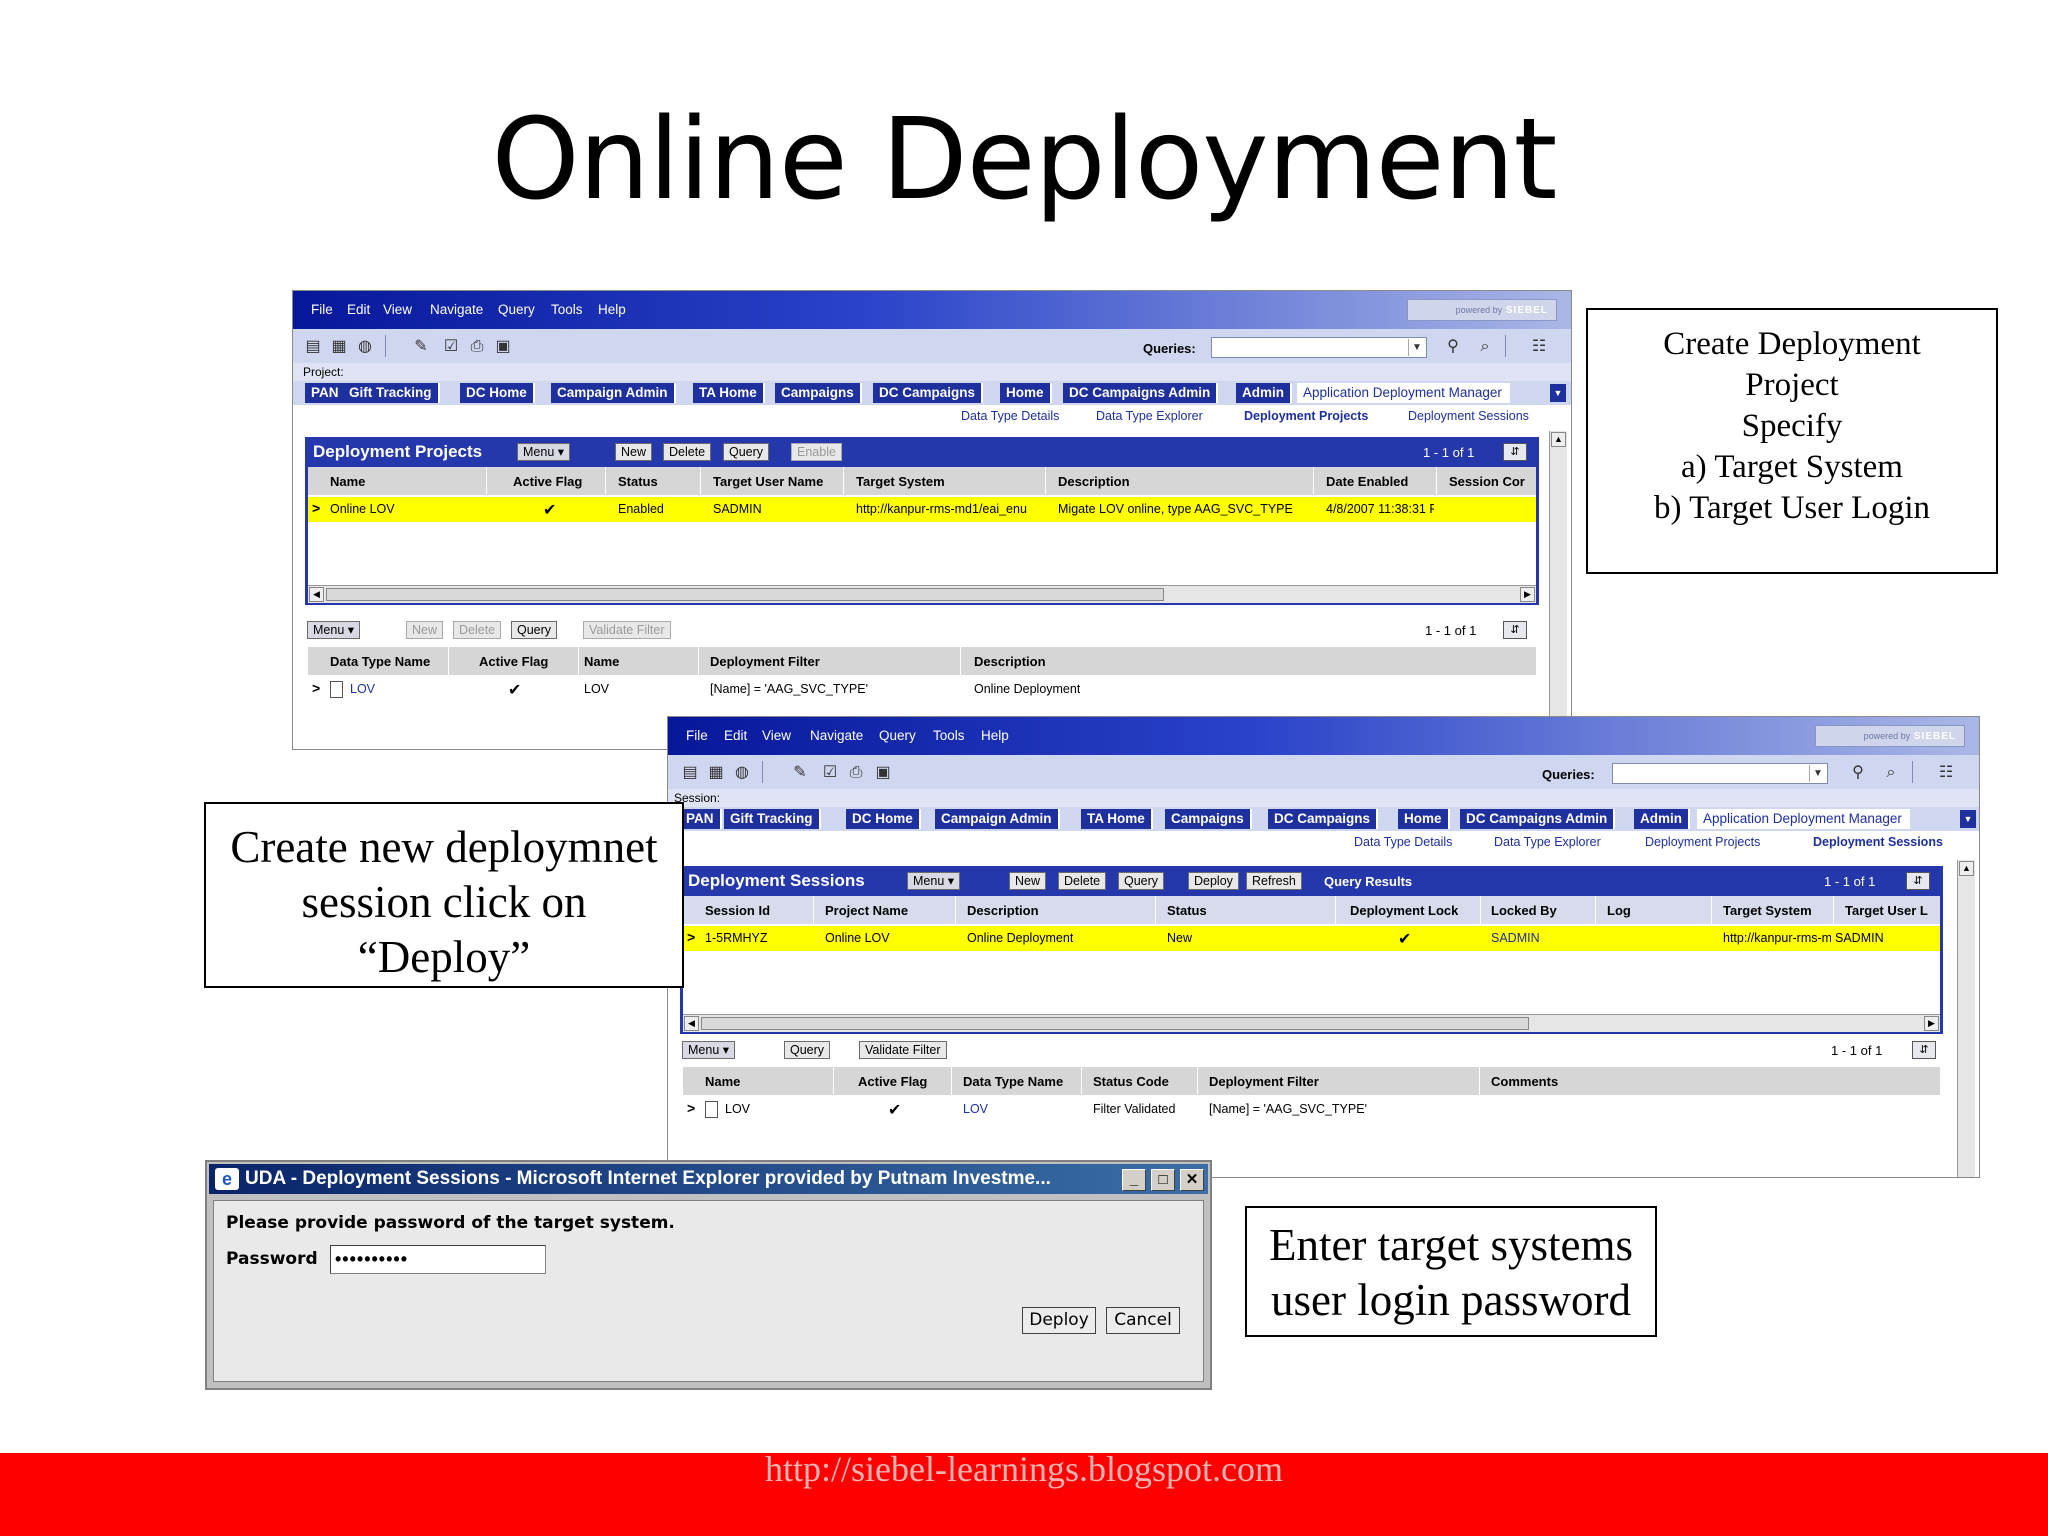 This screenshot has height=1536, width=2048. Describe the element at coordinates (438, 1259) in the screenshot. I see `password-input: ••••••••••` at that location.